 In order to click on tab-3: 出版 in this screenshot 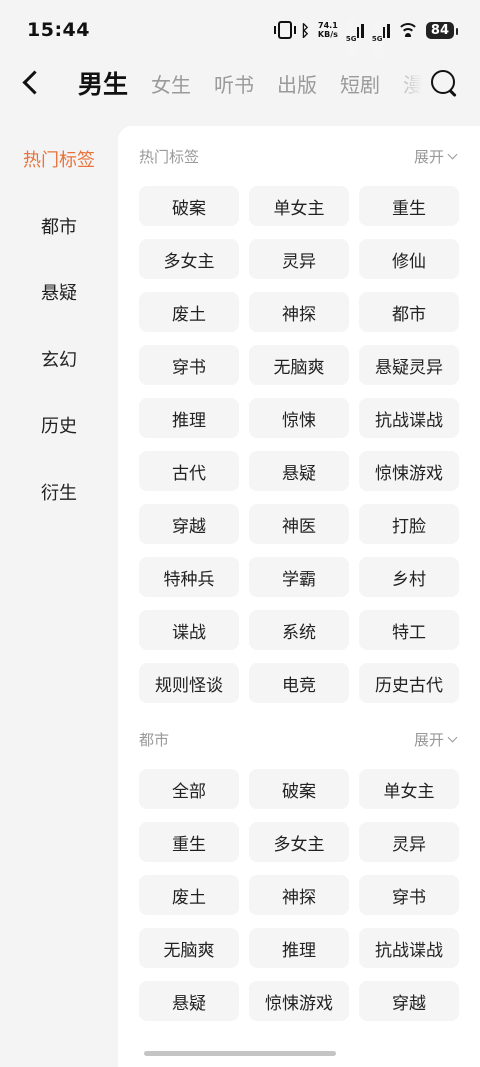, I will do `click(297, 83)`.